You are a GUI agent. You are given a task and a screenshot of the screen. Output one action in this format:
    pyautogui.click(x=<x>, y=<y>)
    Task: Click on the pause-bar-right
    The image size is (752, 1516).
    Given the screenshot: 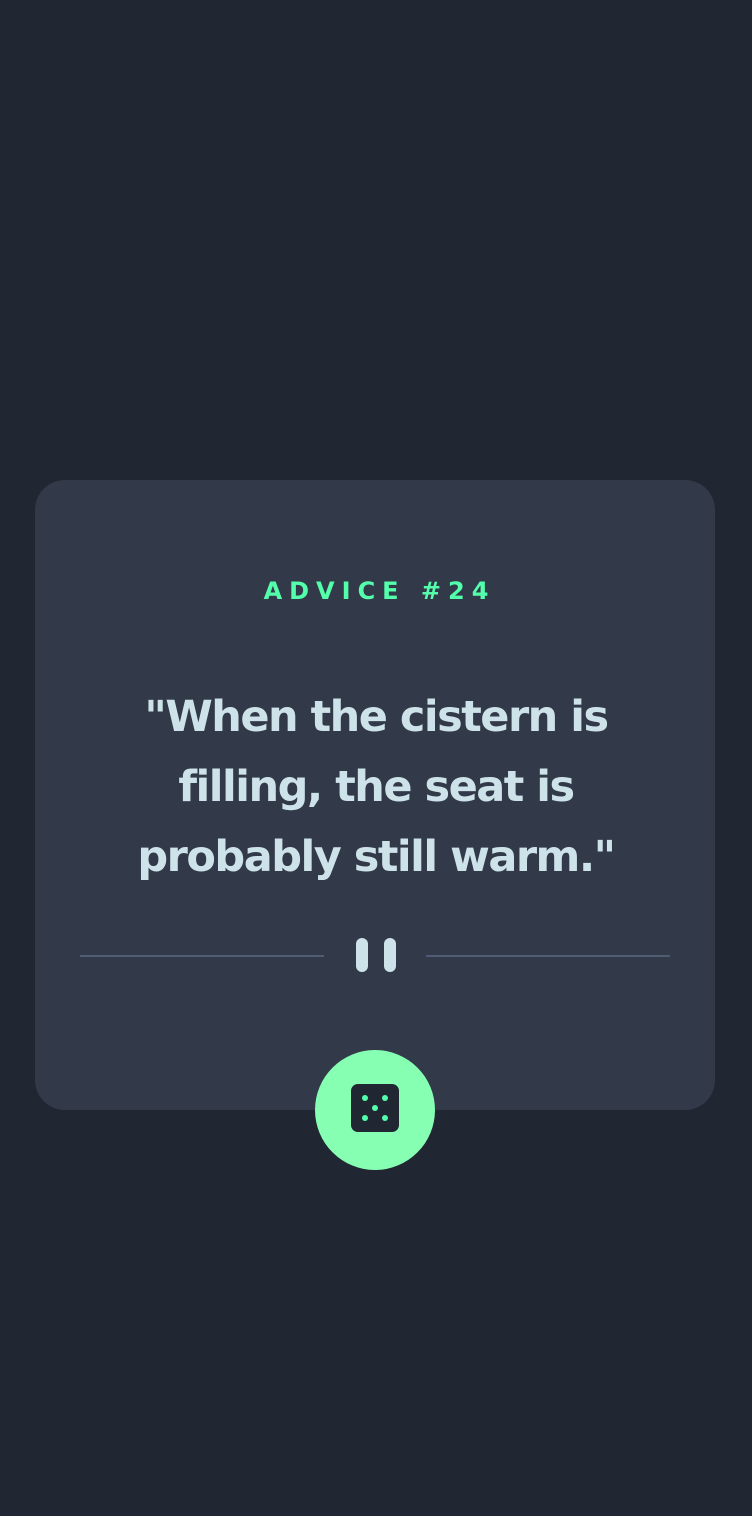 What is the action you would take?
    pyautogui.click(x=390, y=955)
    